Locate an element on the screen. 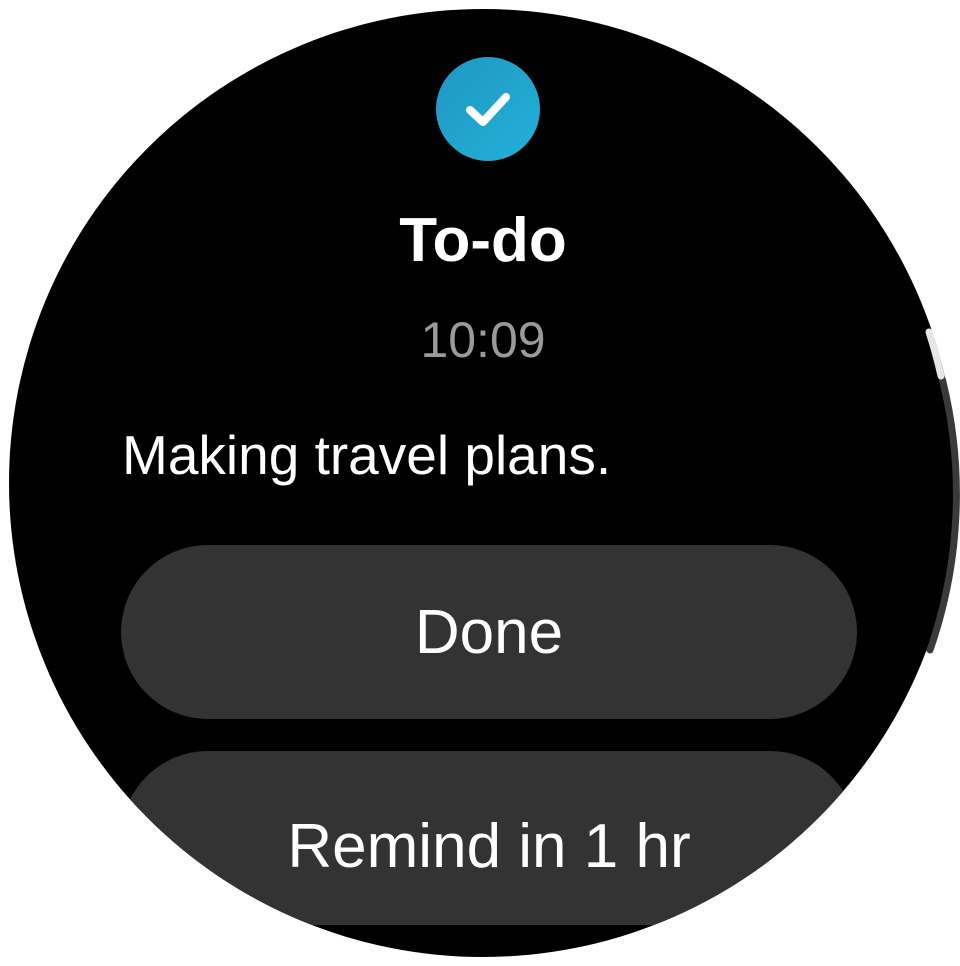  notification-time: 10:09 is located at coordinates (483, 340).